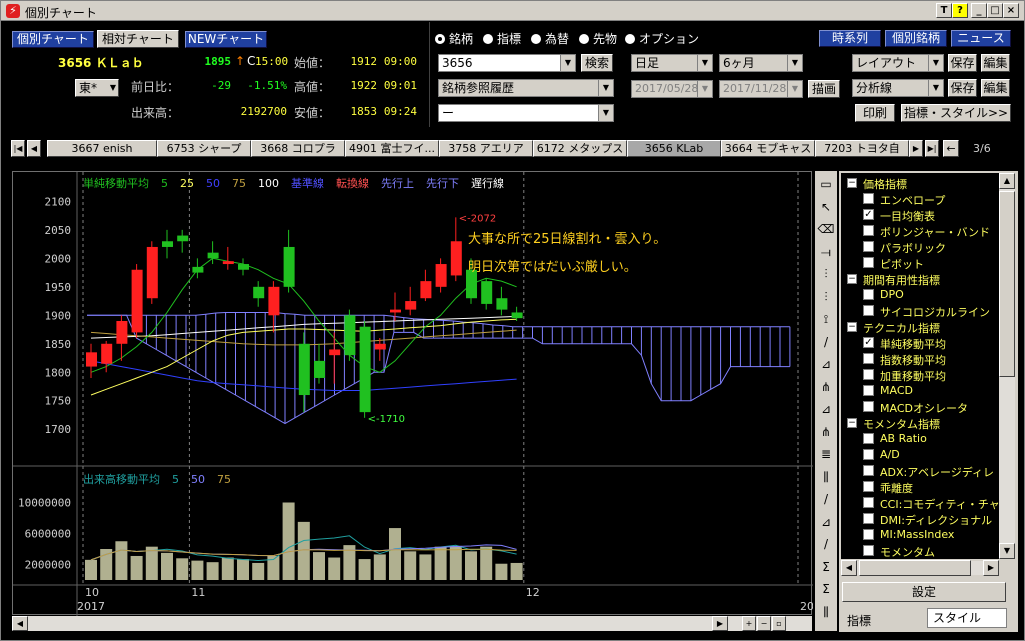 The height and width of the screenshot is (641, 1025). What do you see at coordinates (526, 113) in the screenshot?
I see `empty-select: ー ▼` at bounding box center [526, 113].